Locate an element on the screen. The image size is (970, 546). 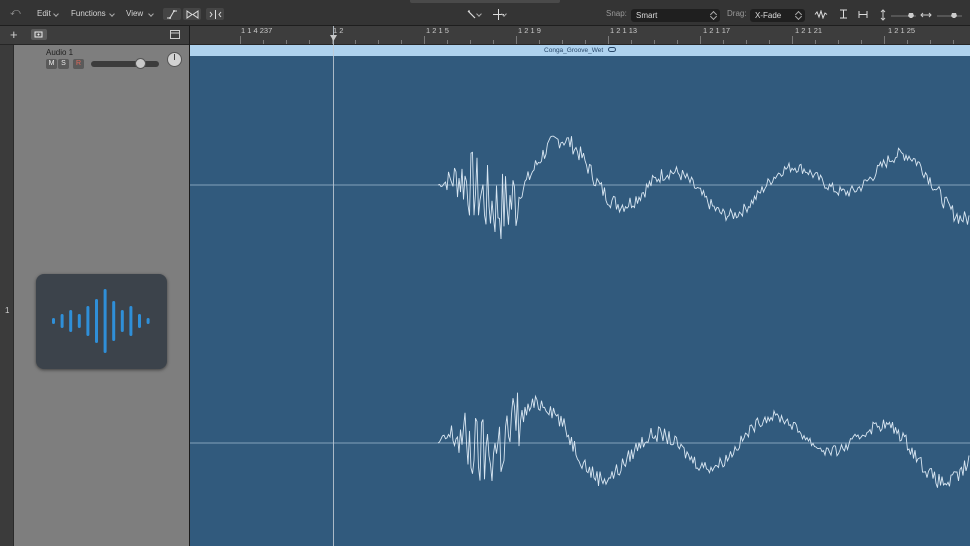
undo-arrow-icon: ⤺ is located at coordinates (15, 12).